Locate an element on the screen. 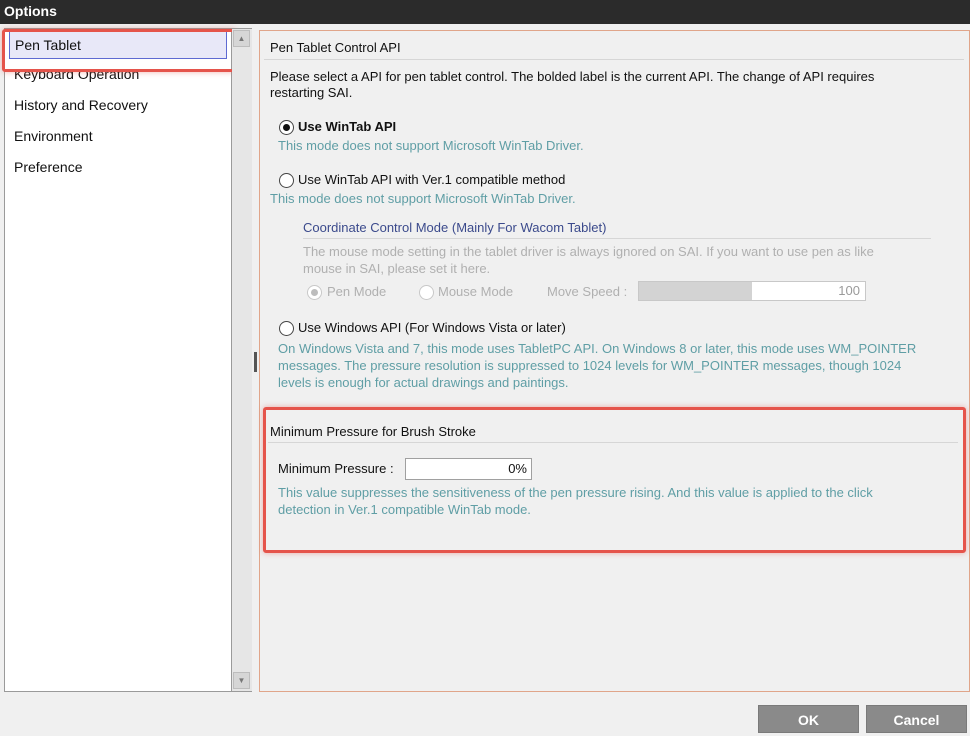  pressure-section-divider is located at coordinates (613, 442).